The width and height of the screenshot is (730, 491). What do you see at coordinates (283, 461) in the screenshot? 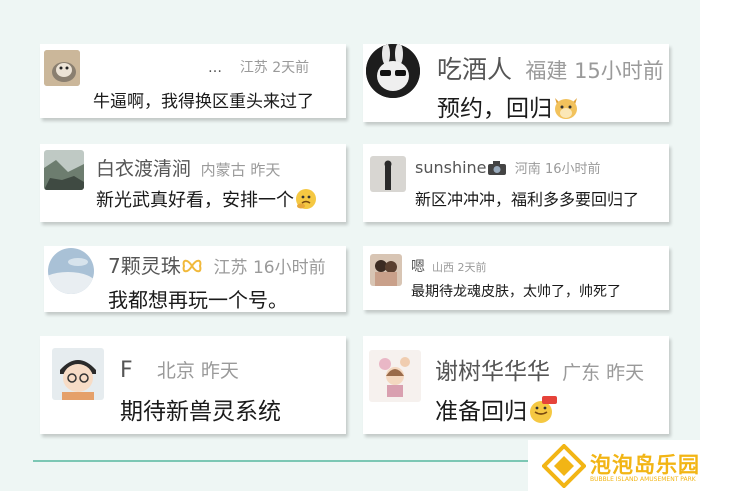
I see `divider-line` at bounding box center [283, 461].